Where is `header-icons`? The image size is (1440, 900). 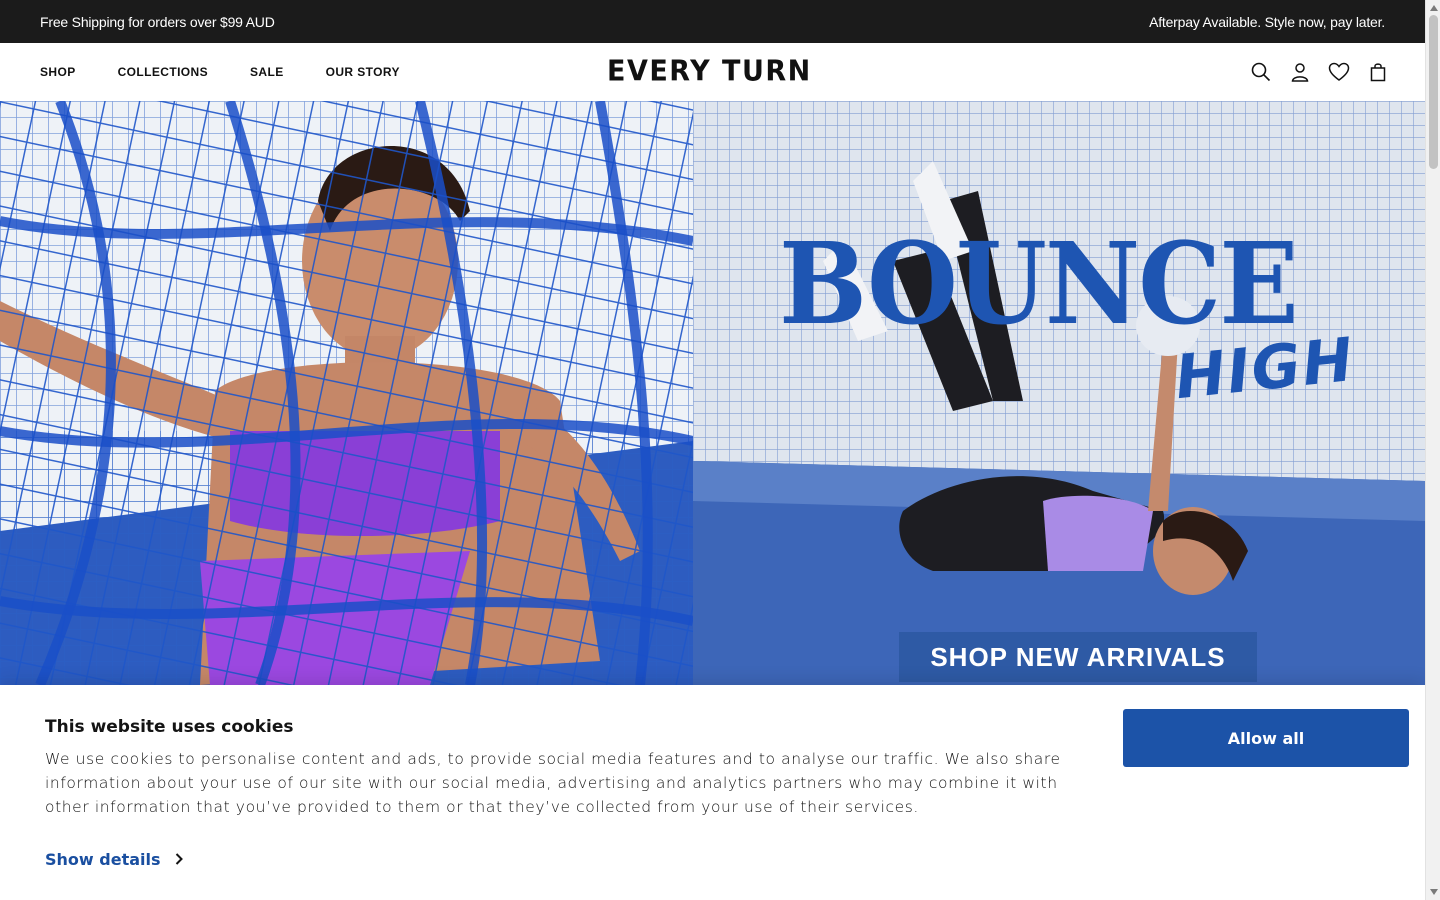 header-icons is located at coordinates (1311, 72).